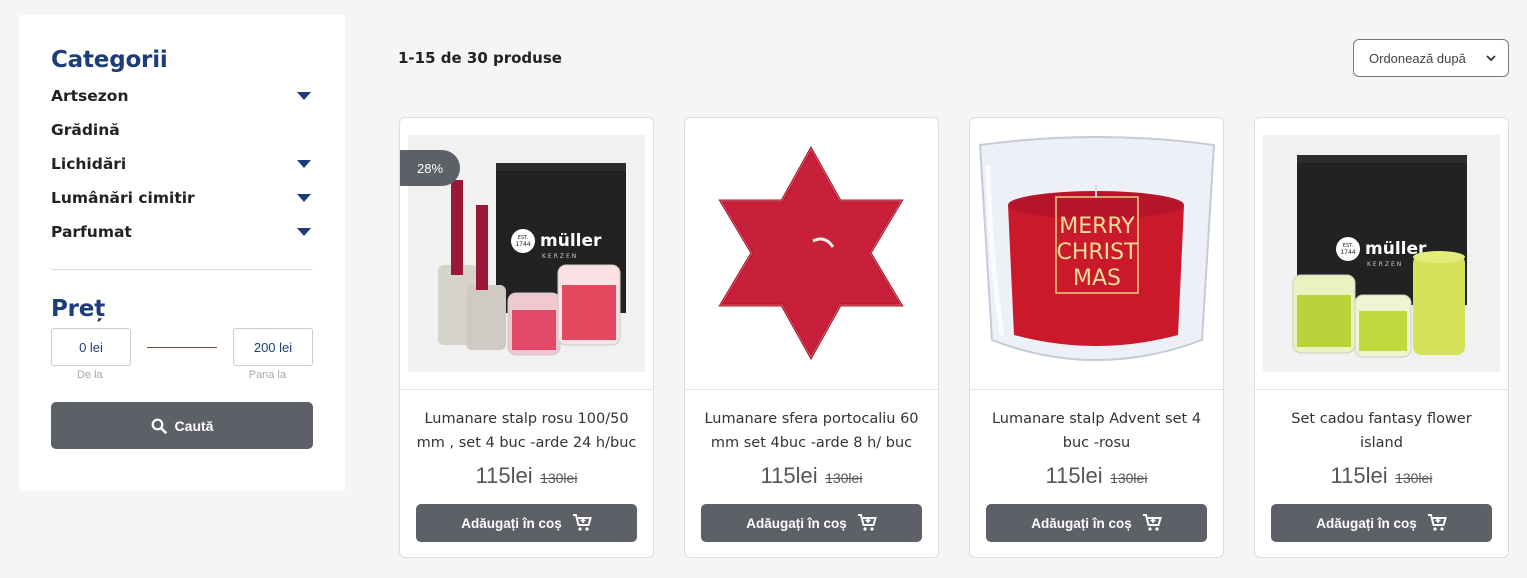  I want to click on price-range: 0 lei 200 lei, so click(182, 347).